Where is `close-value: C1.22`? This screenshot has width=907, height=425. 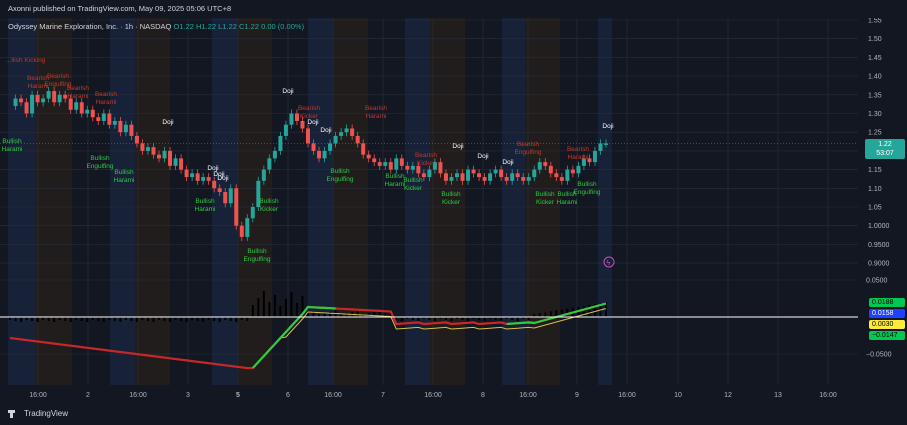
close-value: C1.22 is located at coordinates (249, 26).